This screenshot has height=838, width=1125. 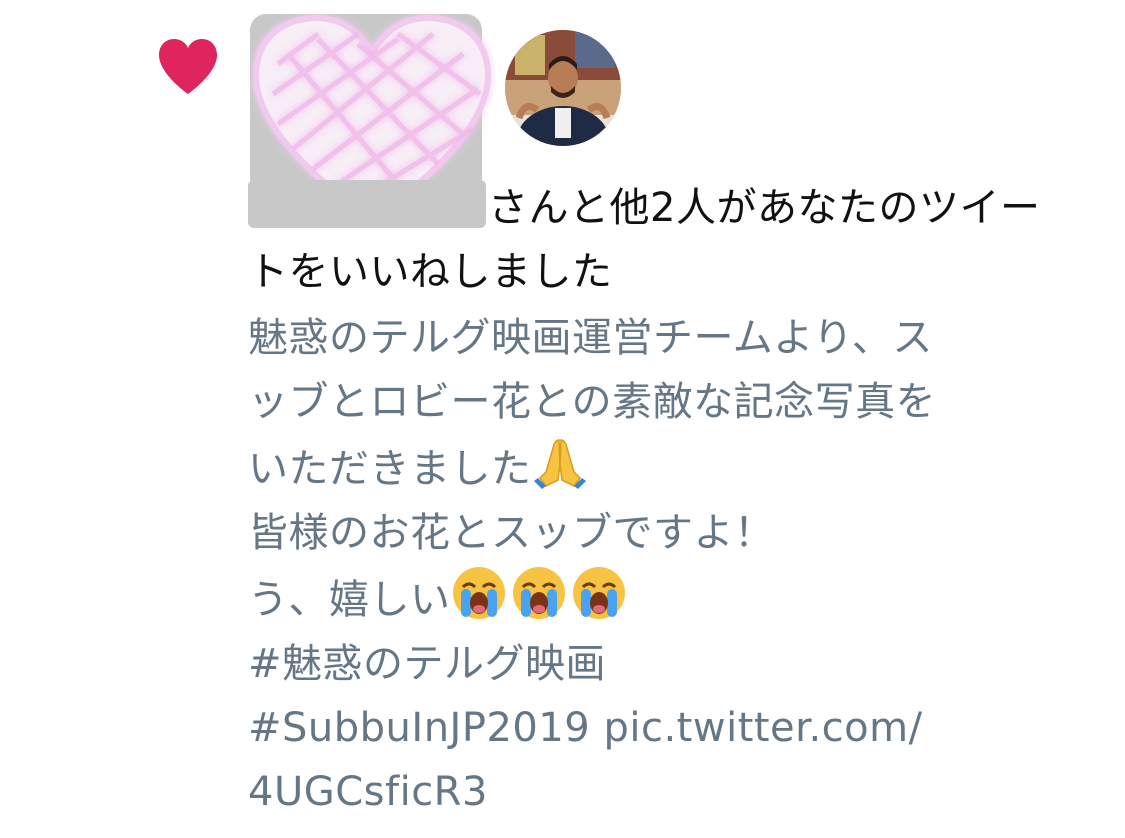 What do you see at coordinates (663, 467) in the screenshot?
I see `tweet-line: いただきました` at bounding box center [663, 467].